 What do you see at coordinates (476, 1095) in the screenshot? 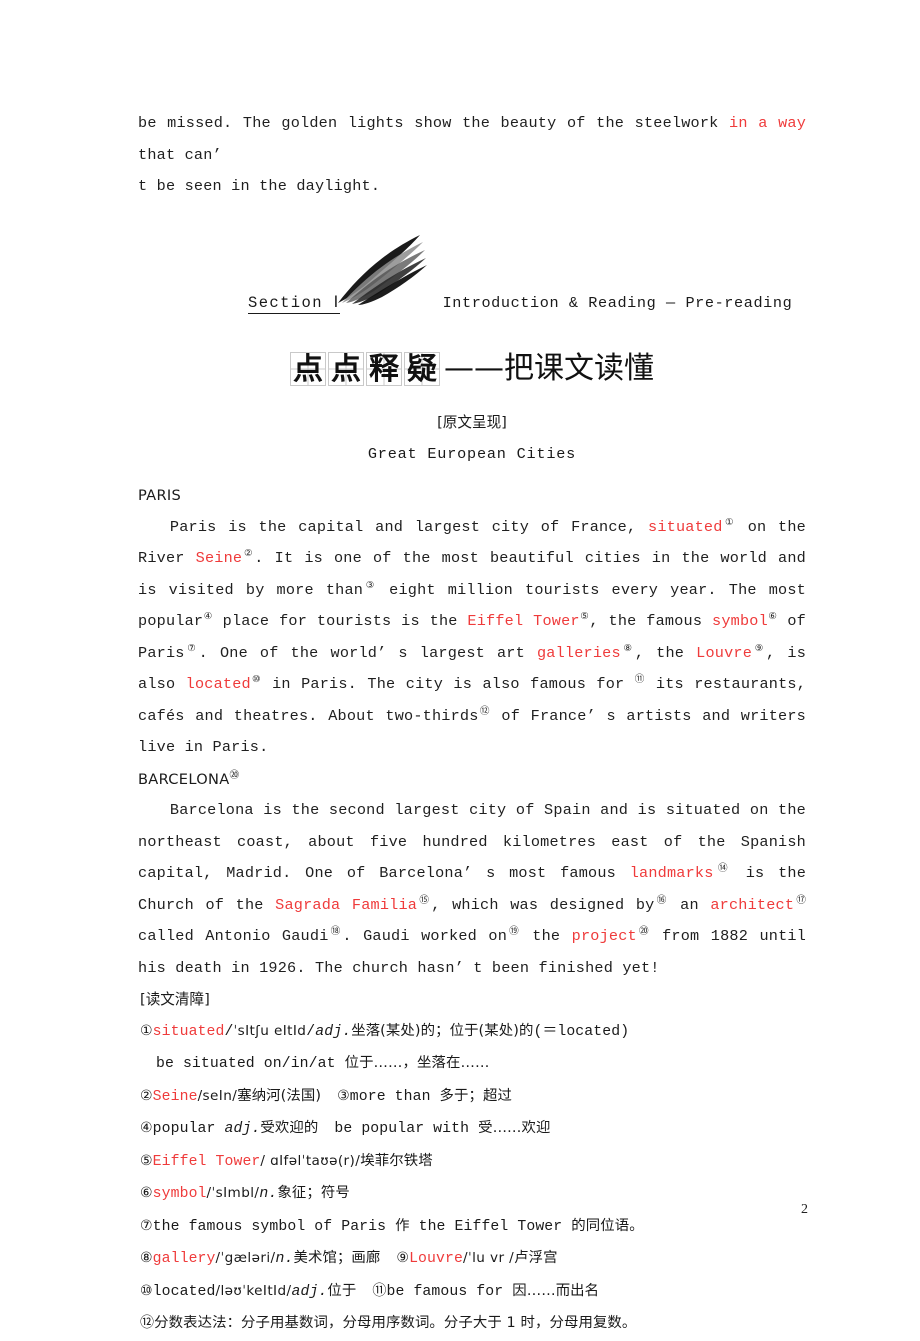
I see `note-chinese: 多于；超过` at bounding box center [476, 1095].